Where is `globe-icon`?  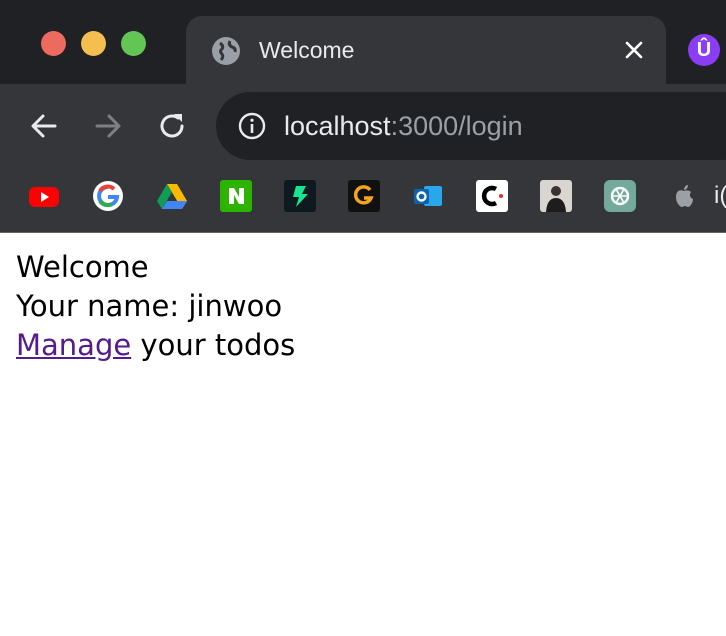 globe-icon is located at coordinates (226, 51).